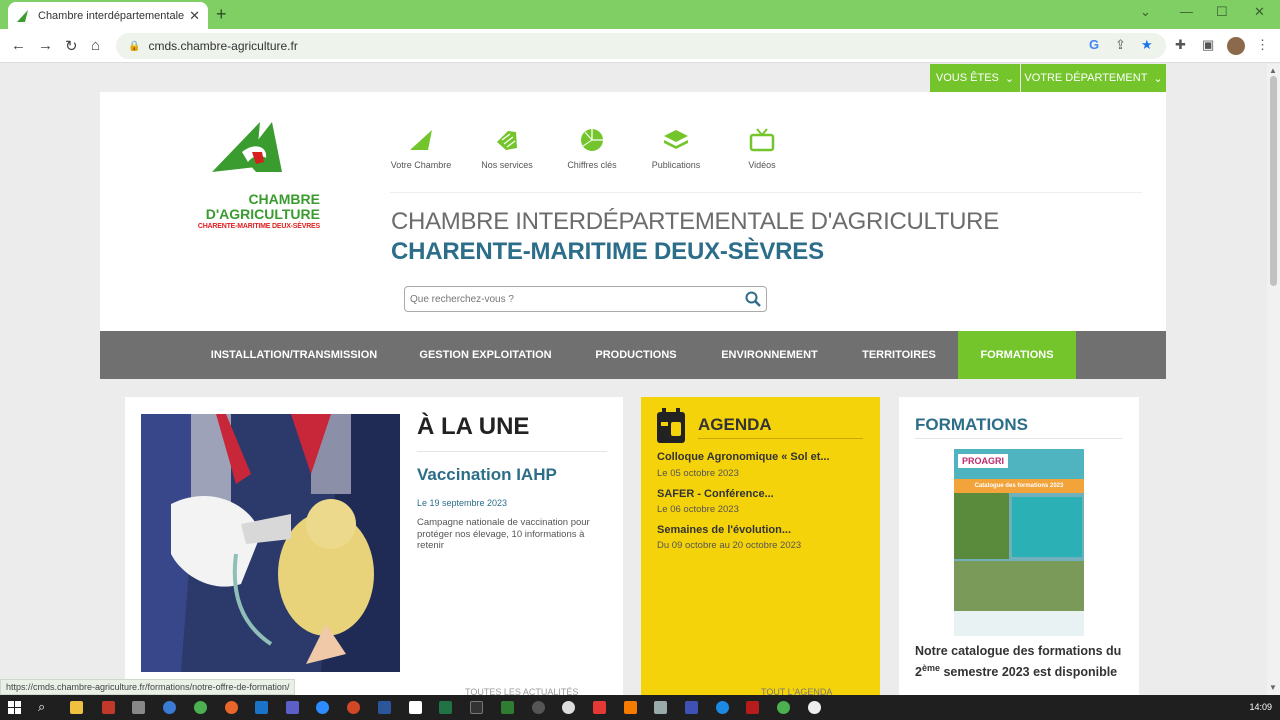 This screenshot has width=1280, height=720. Describe the element at coordinates (1147, 45) in the screenshot. I see `bookmark-star-icon: ★` at that location.